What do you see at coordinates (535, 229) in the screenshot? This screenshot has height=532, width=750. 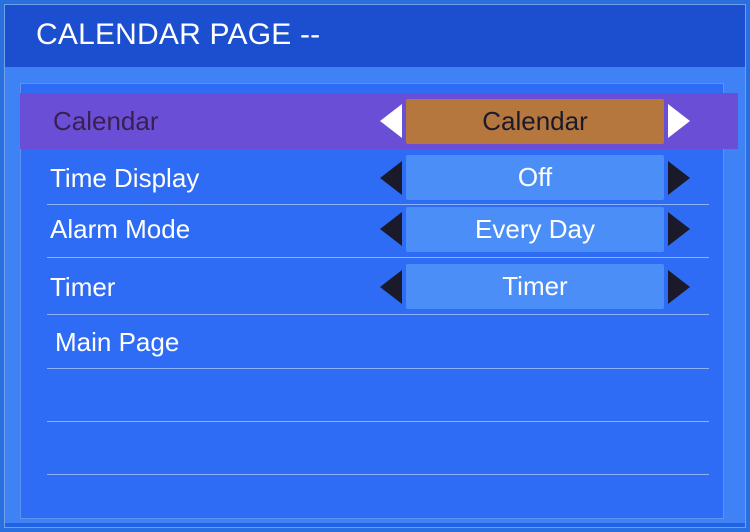 I see `alarm-mode-value: Every Day` at bounding box center [535, 229].